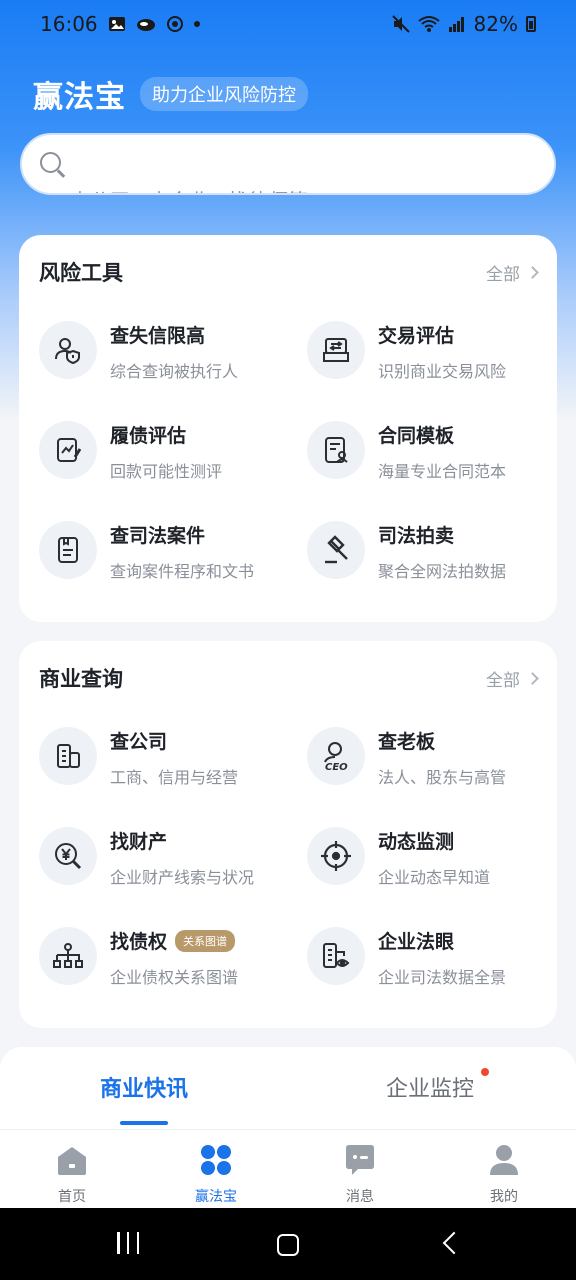 The height and width of the screenshot is (1280, 576). What do you see at coordinates (128, 1243) in the screenshot?
I see `recents-icon` at bounding box center [128, 1243].